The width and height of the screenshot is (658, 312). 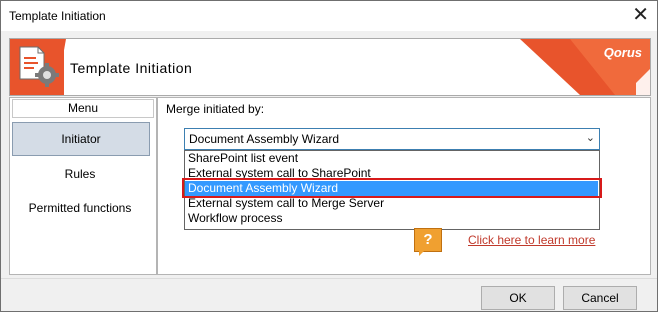 What do you see at coordinates (600, 298) in the screenshot?
I see `cancel-button: Cancel` at bounding box center [600, 298].